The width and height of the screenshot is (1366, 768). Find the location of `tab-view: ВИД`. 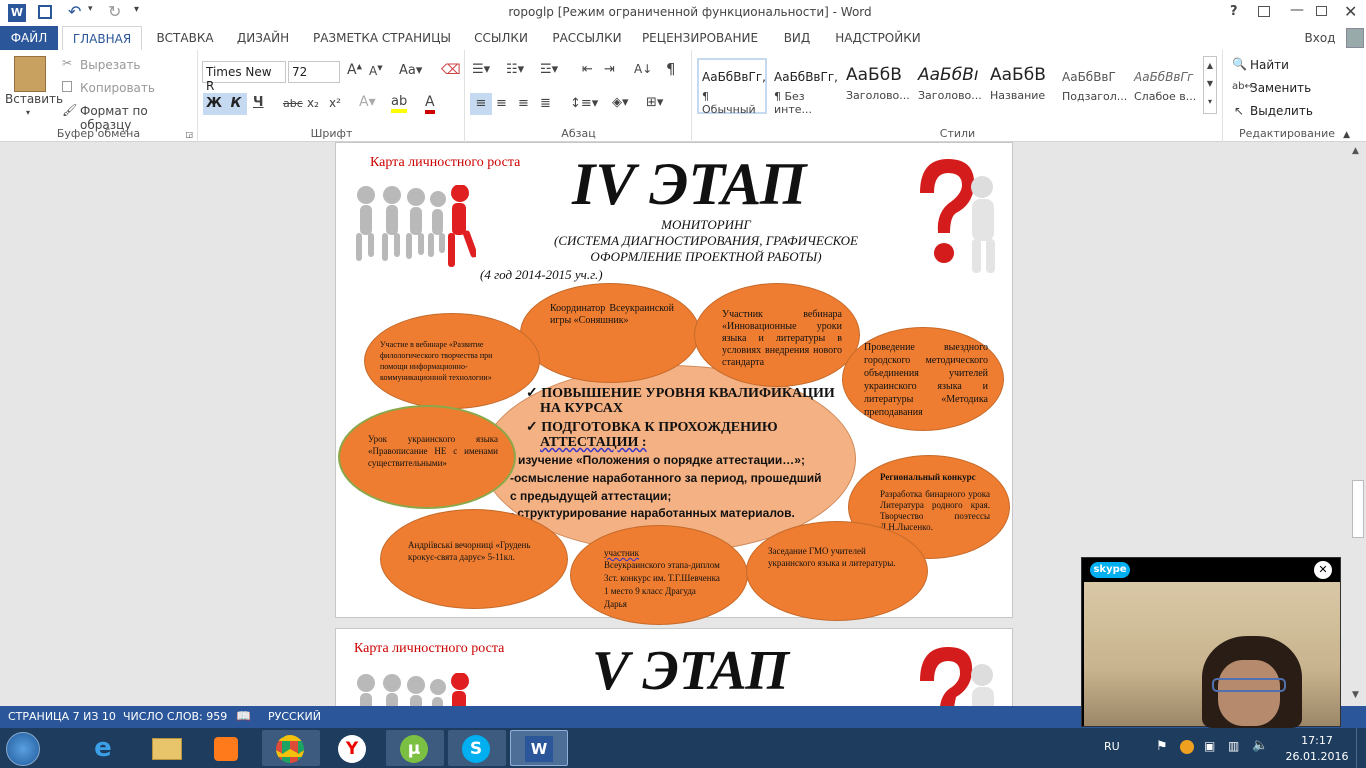

tab-view: ВИД is located at coordinates (797, 38).